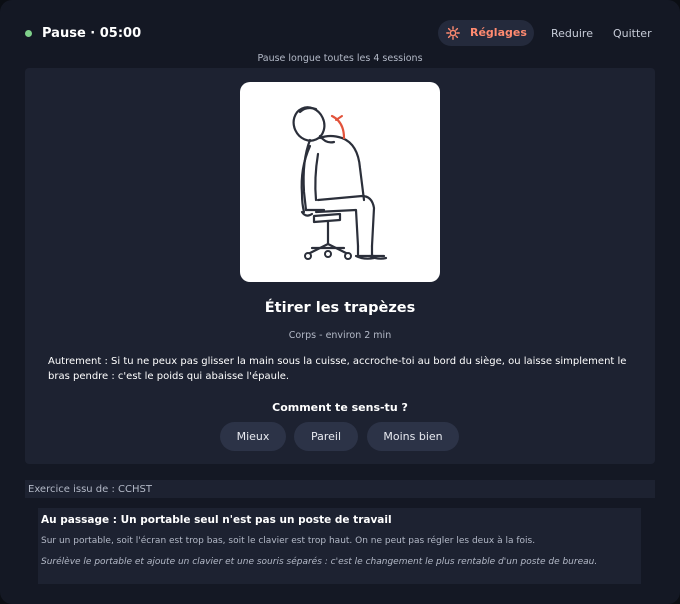 The width and height of the screenshot is (680, 604). What do you see at coordinates (453, 33) in the screenshot?
I see `gear-icon` at bounding box center [453, 33].